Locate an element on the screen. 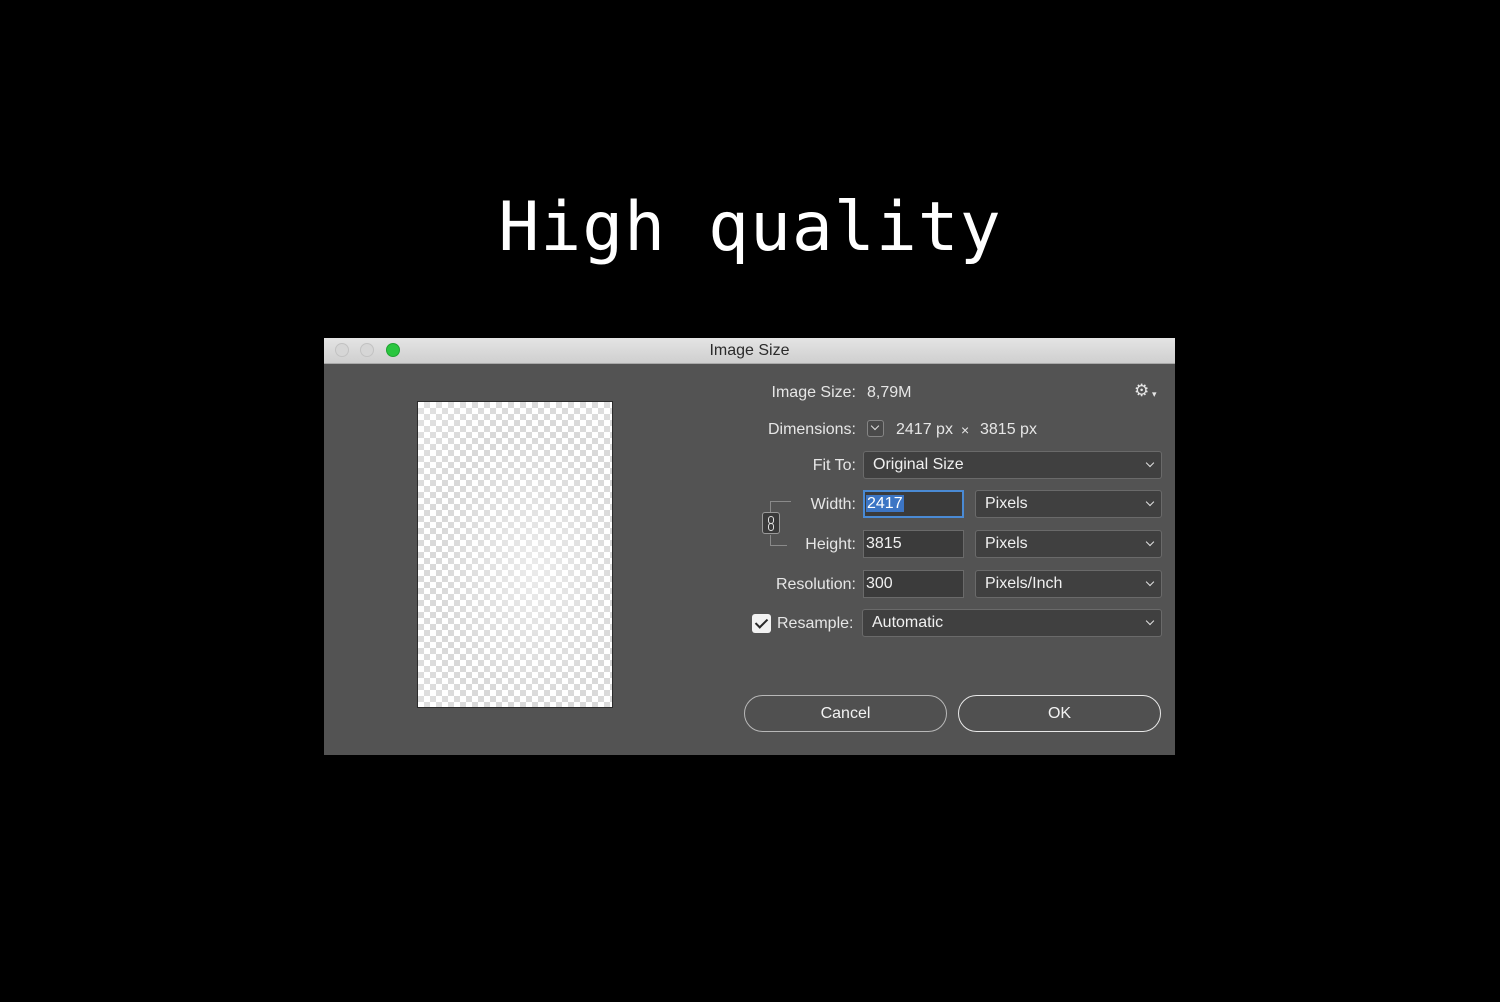  resample-checkbox is located at coordinates (761, 623).